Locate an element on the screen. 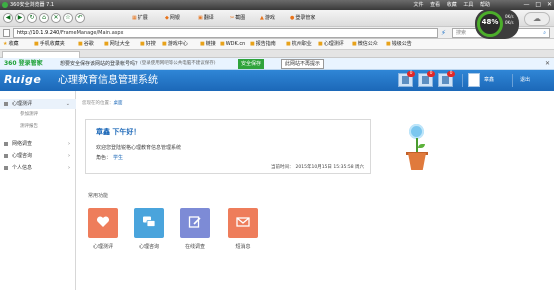  url-input: http://10.1.9.240/FrameManage/Main.aspx is located at coordinates (225, 33).